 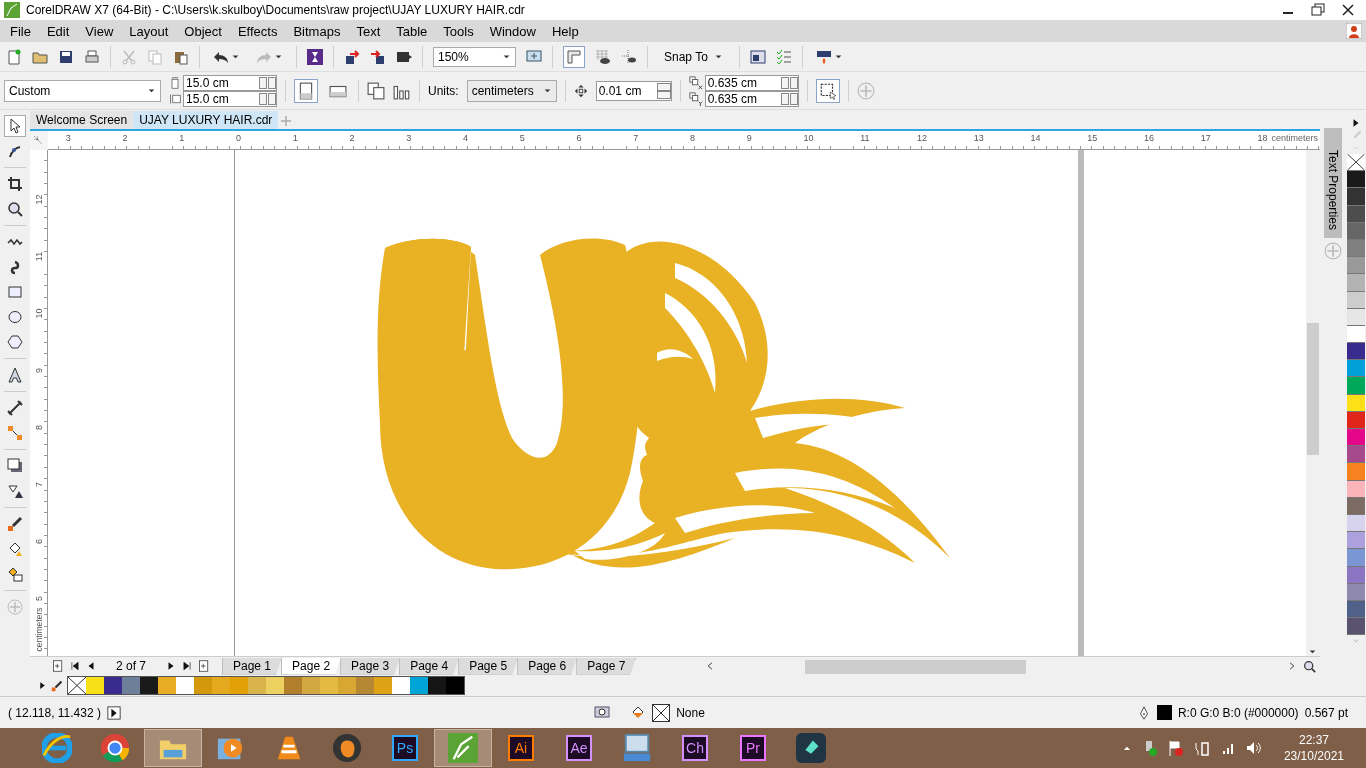 What do you see at coordinates (1205, 138) in the screenshot?
I see `ruler-label: 17` at bounding box center [1205, 138].